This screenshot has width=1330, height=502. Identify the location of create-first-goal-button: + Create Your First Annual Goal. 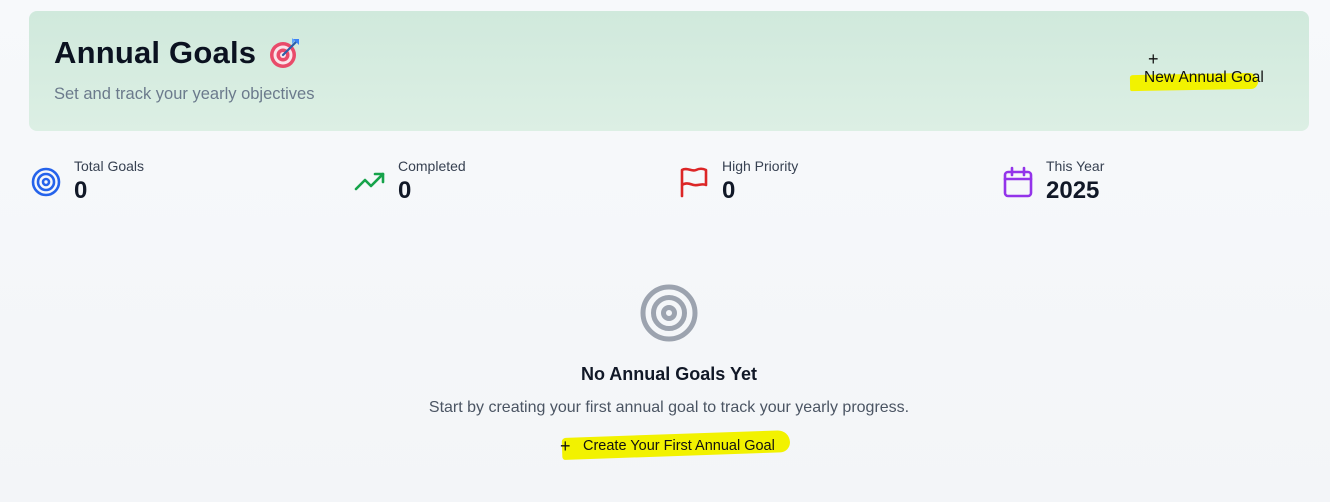
(676, 446).